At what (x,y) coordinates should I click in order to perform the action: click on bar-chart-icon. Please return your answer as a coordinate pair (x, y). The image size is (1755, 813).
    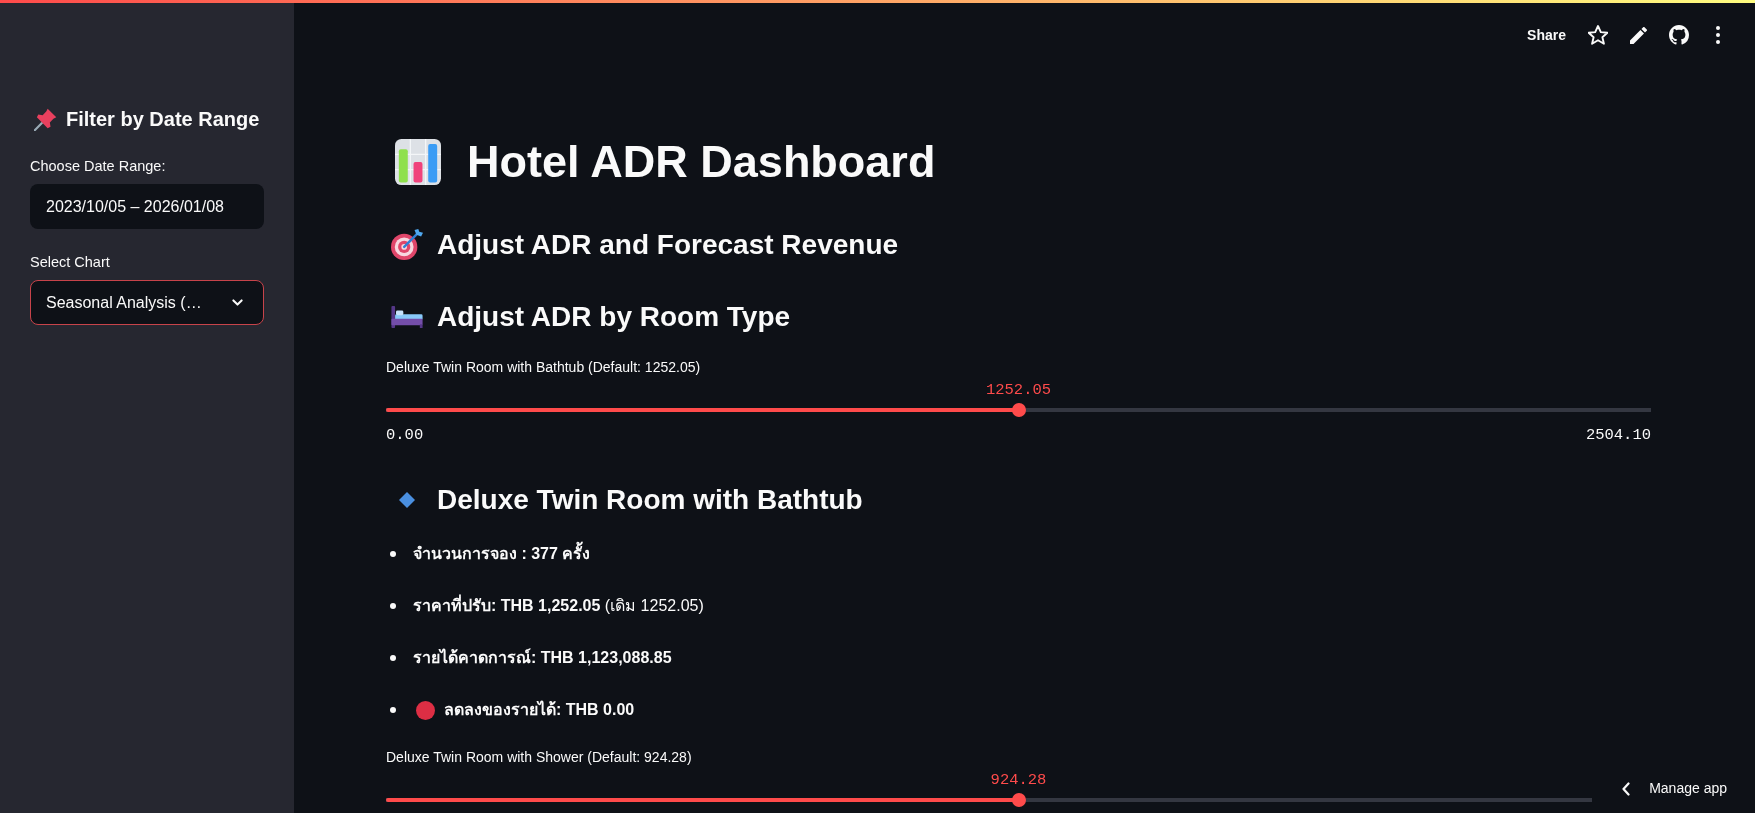
    Looking at the image, I should click on (418, 162).